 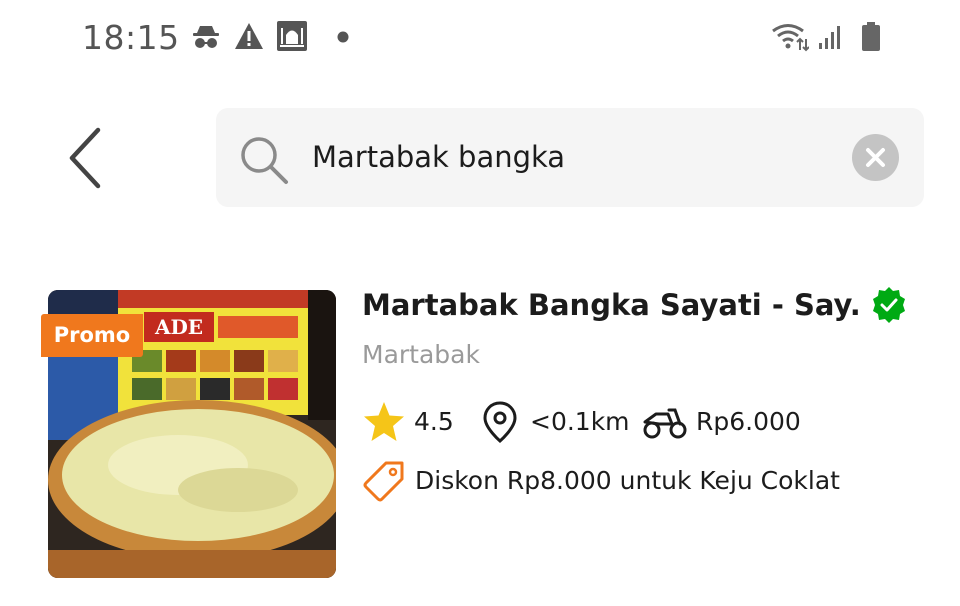 What do you see at coordinates (206, 37) in the screenshot?
I see `incognito-icon` at bounding box center [206, 37].